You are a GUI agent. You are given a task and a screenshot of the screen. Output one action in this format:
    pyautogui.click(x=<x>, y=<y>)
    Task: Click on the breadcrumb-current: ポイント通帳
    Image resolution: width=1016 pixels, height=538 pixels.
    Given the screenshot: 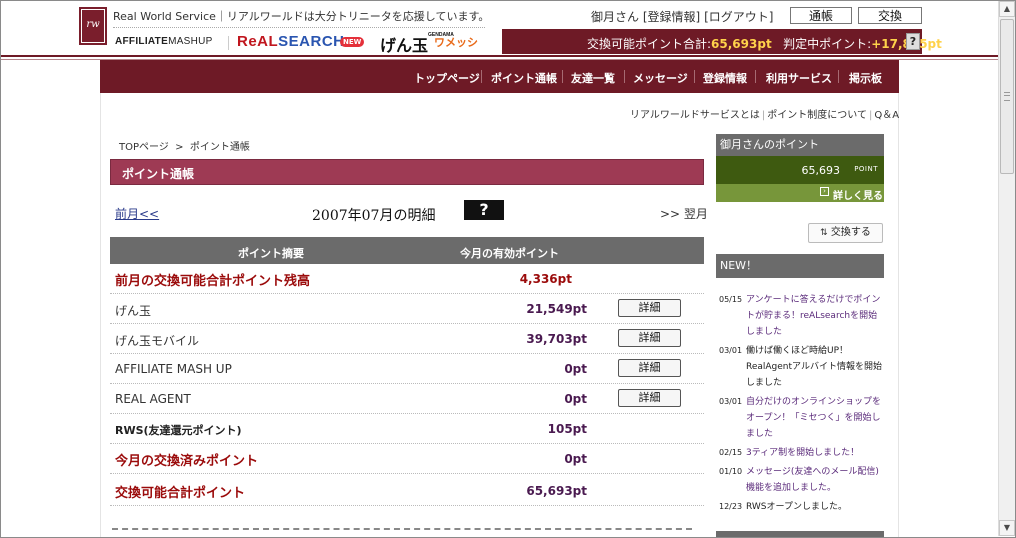 What is the action you would take?
    pyautogui.click(x=219, y=147)
    